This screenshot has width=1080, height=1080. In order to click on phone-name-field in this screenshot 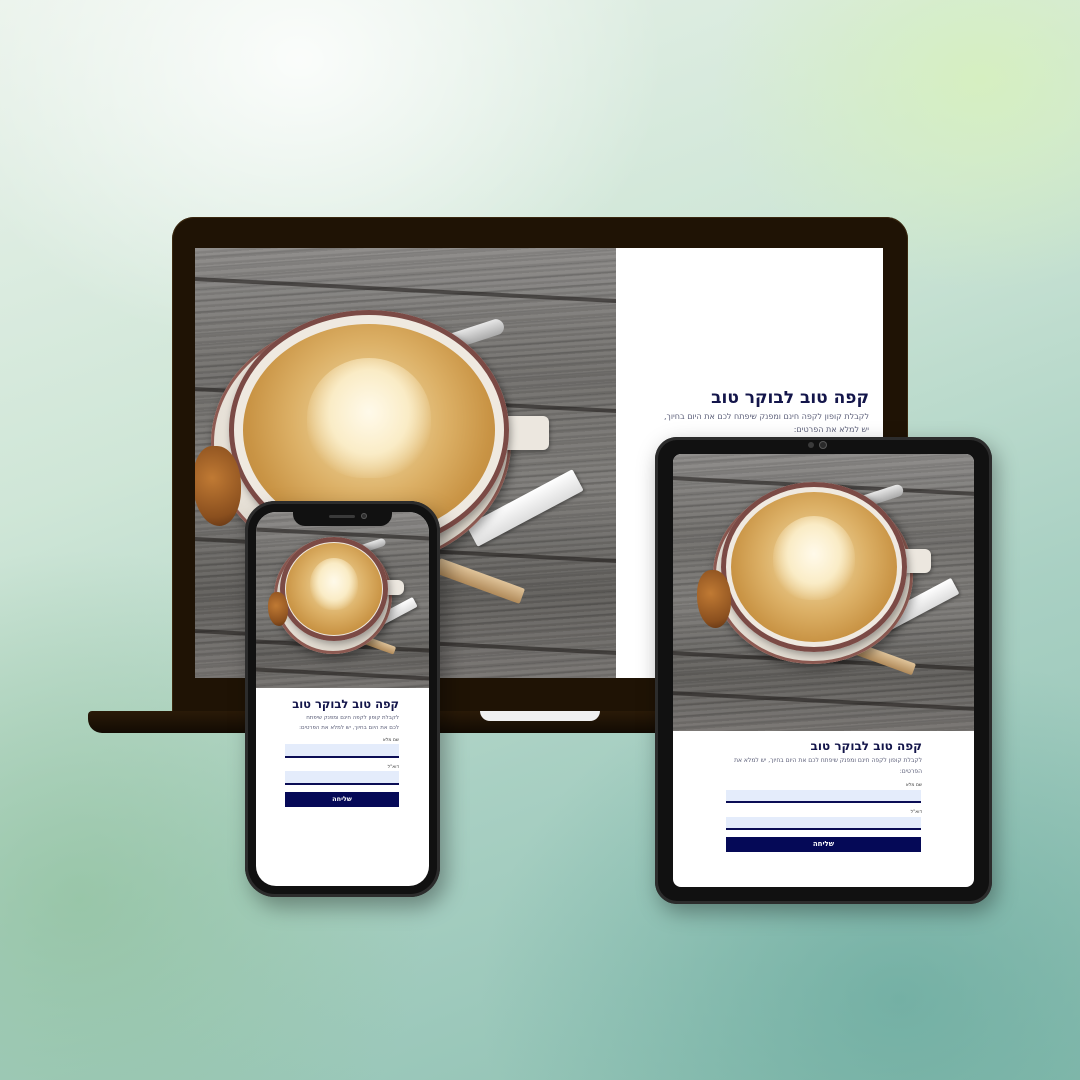, I will do `click(342, 751)`.